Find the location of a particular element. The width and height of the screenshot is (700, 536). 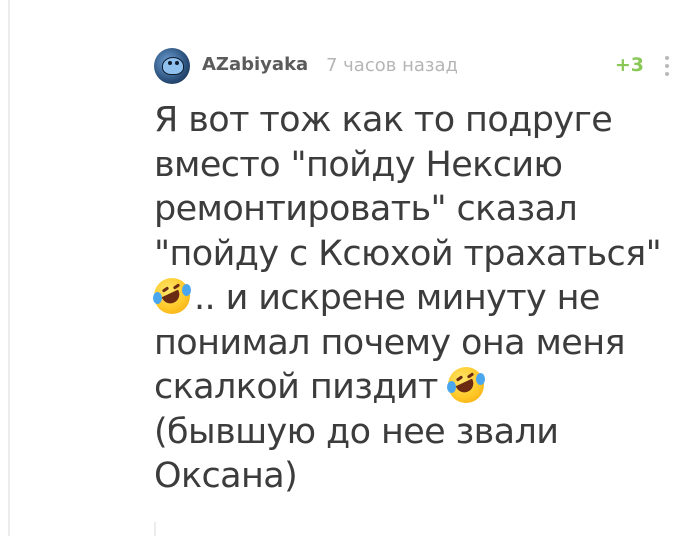

comment-header: AZabiyaka 7 часов назад +3 is located at coordinates (418, 66).